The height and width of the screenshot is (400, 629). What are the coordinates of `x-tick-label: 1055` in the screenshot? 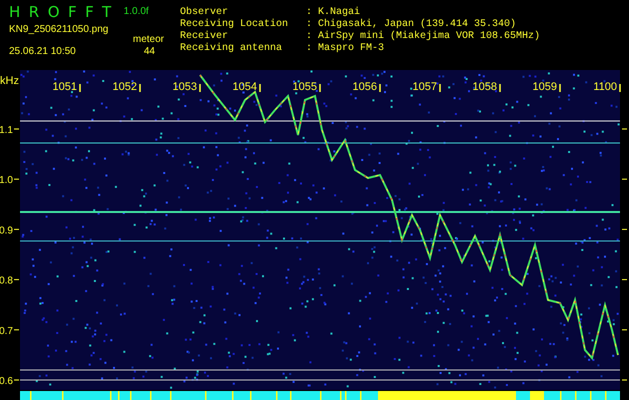 It's located at (304, 87).